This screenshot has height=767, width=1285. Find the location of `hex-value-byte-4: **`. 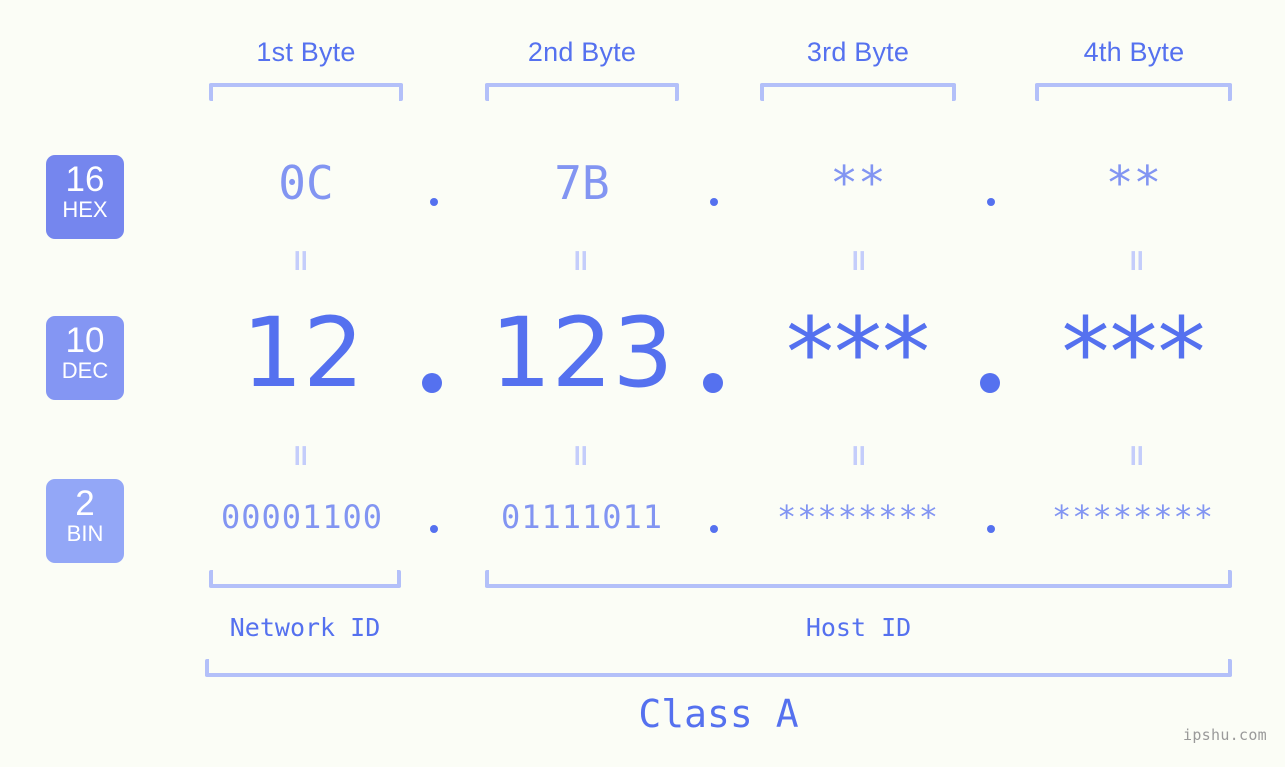

hex-value-byte-4: ** is located at coordinates (1133, 183).